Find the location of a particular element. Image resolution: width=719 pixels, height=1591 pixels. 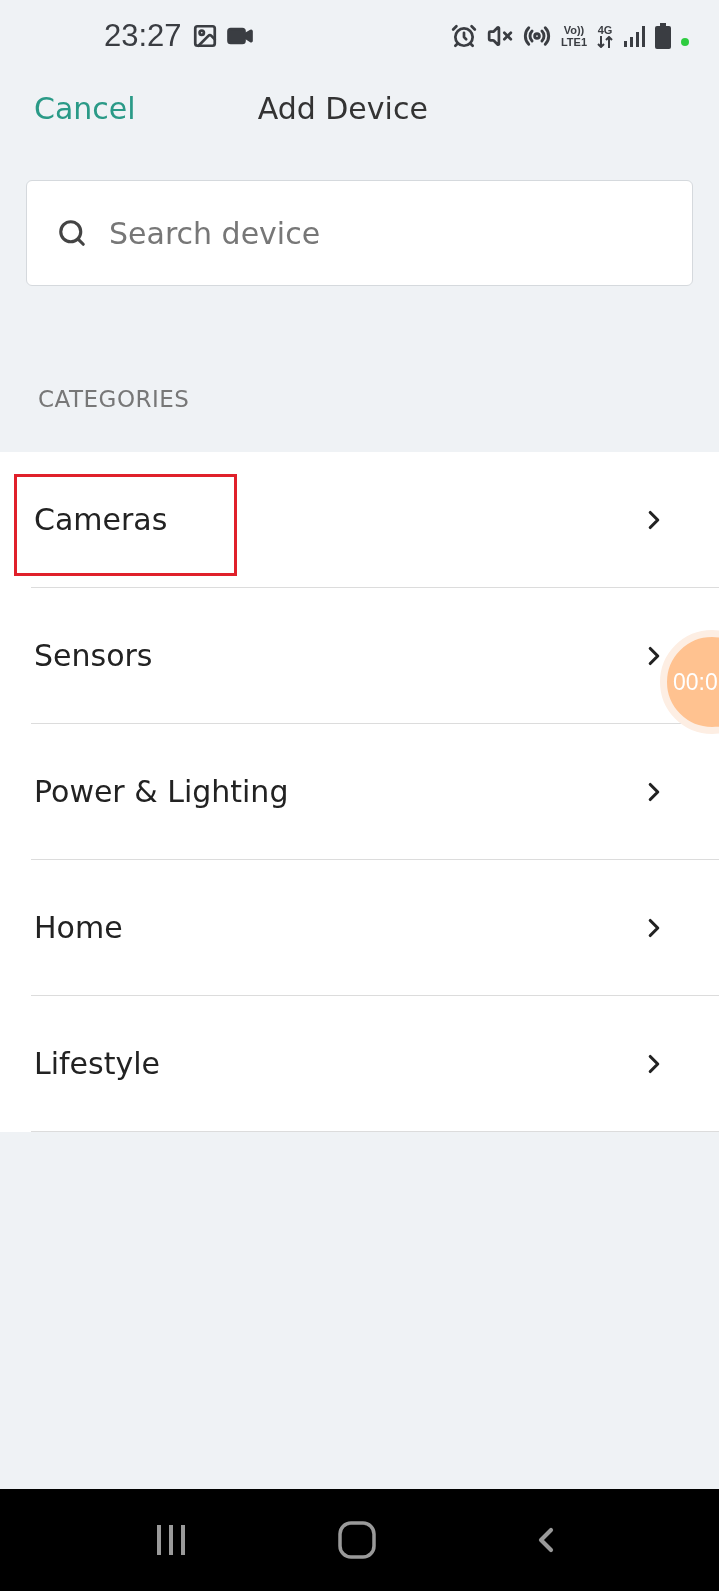

volte-label: Vo)) is located at coordinates (574, 30).